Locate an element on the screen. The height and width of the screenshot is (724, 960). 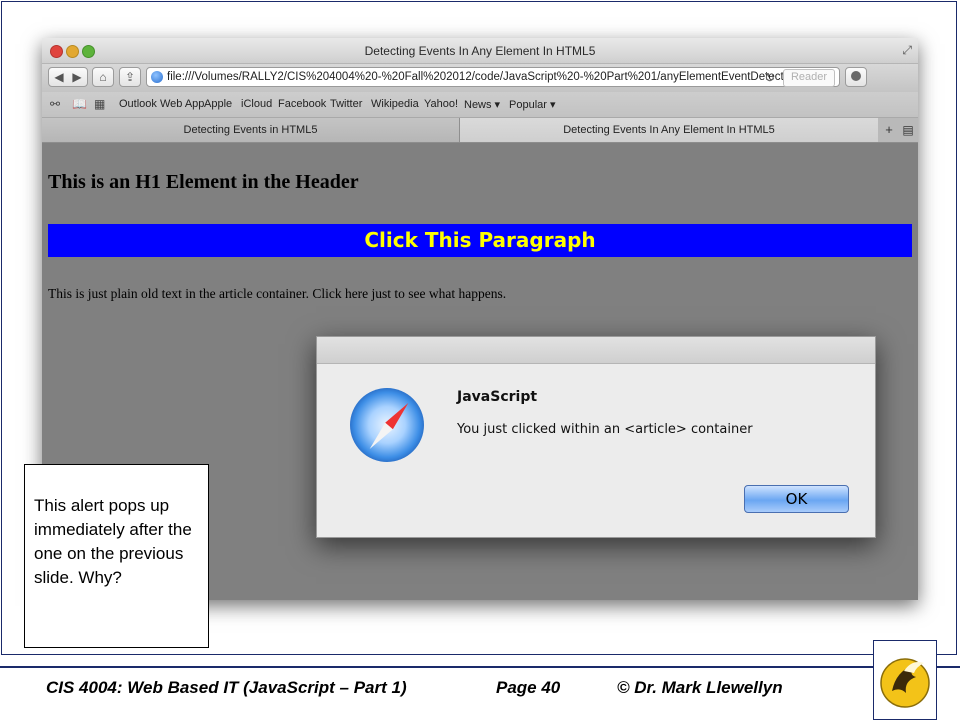
downloads-button is located at coordinates (856, 77).